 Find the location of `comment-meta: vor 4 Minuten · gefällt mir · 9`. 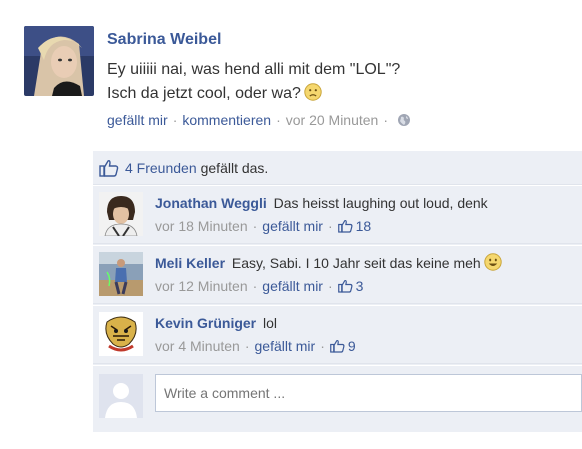

comment-meta: vor 4 Minuten · gefällt mir · 9 is located at coordinates (255, 346).